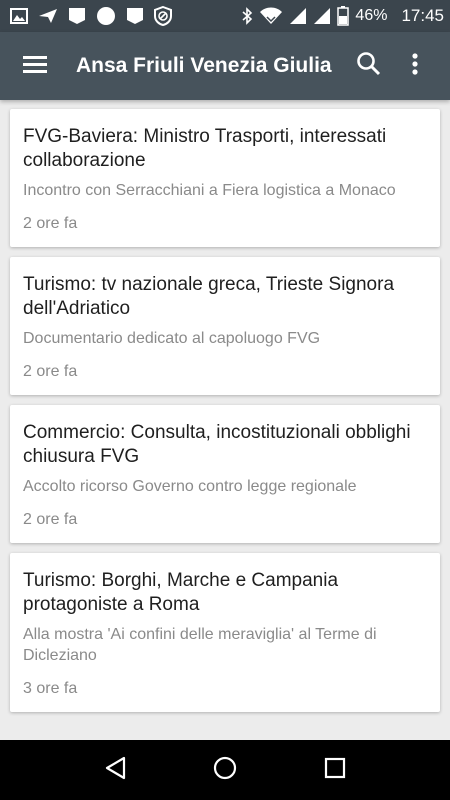 The image size is (450, 800). What do you see at coordinates (77, 16) in the screenshot?
I see `notification-icon` at bounding box center [77, 16].